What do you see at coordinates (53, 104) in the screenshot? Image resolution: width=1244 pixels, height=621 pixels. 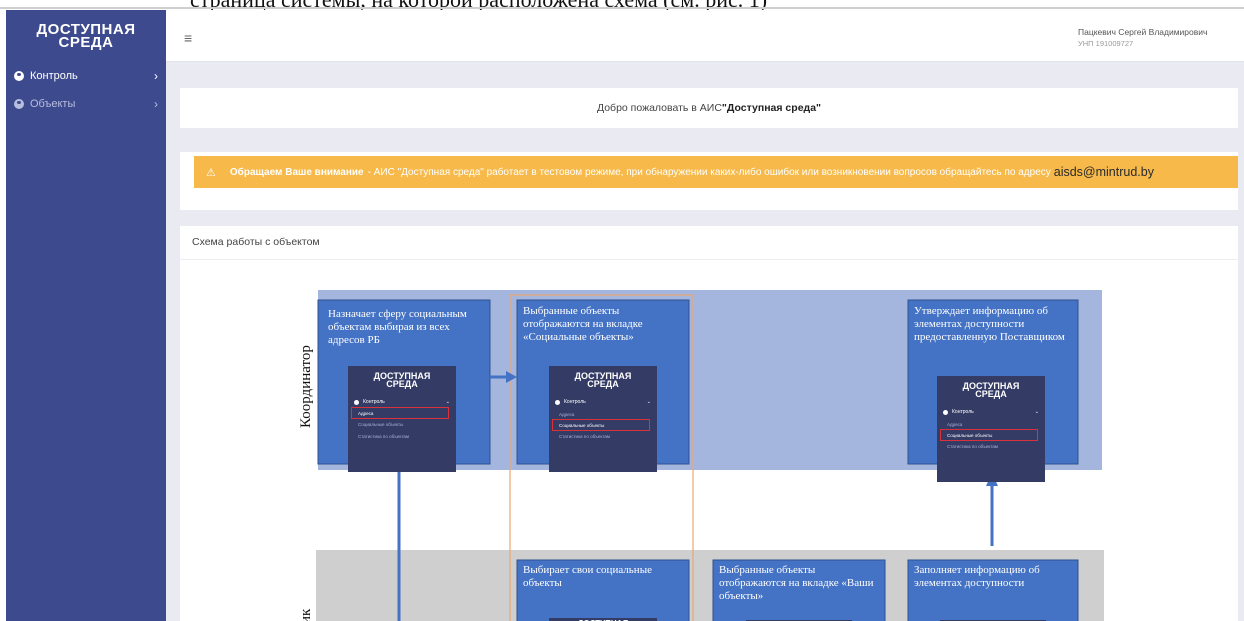 I see `sidebar-item-label: Объекты` at bounding box center [53, 104].